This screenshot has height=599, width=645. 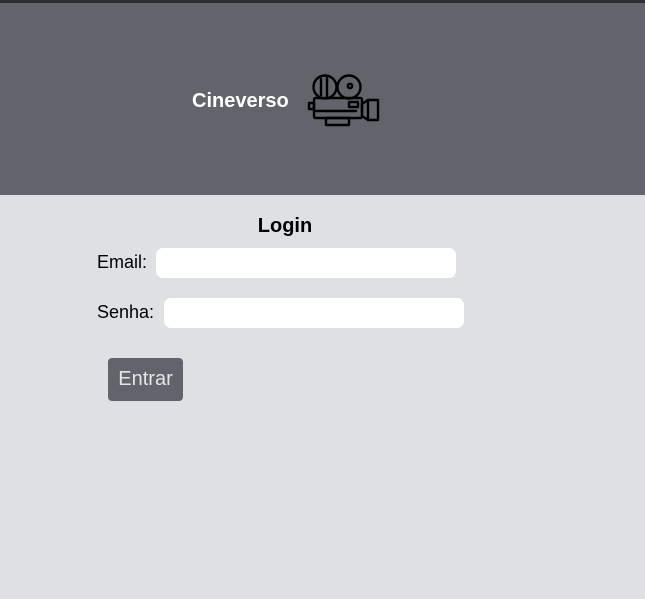 I want to click on password-field, so click(x=314, y=313).